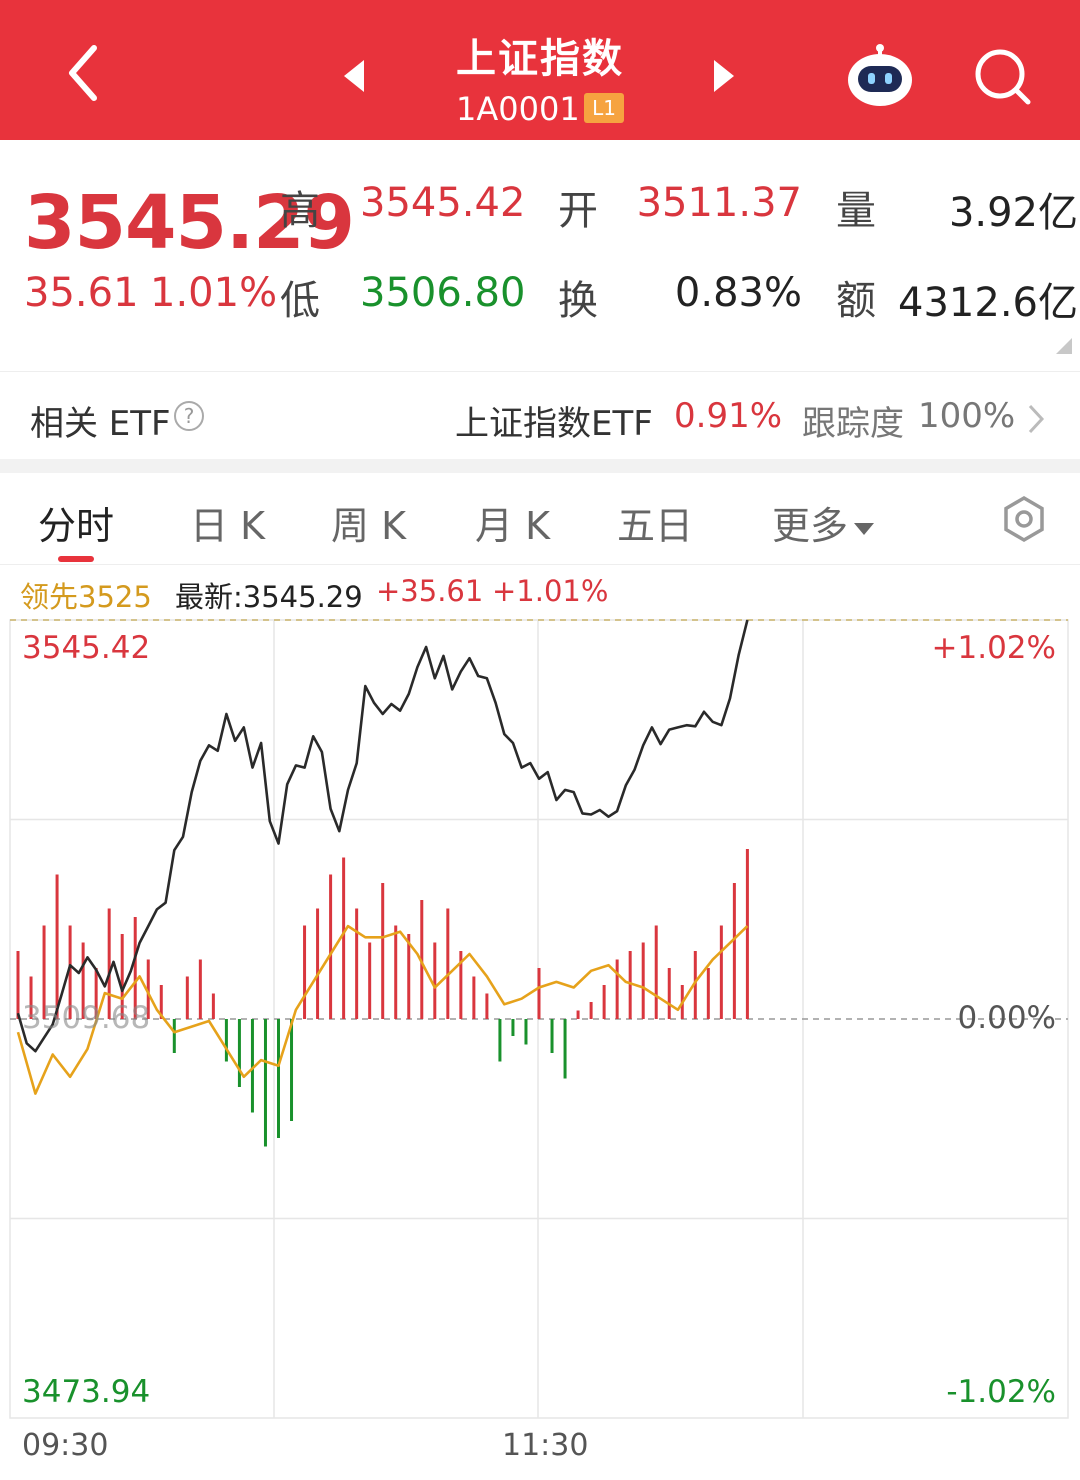 The height and width of the screenshot is (1480, 1080). What do you see at coordinates (65, 1445) in the screenshot?
I see `x-label-start: 09:30` at bounding box center [65, 1445].